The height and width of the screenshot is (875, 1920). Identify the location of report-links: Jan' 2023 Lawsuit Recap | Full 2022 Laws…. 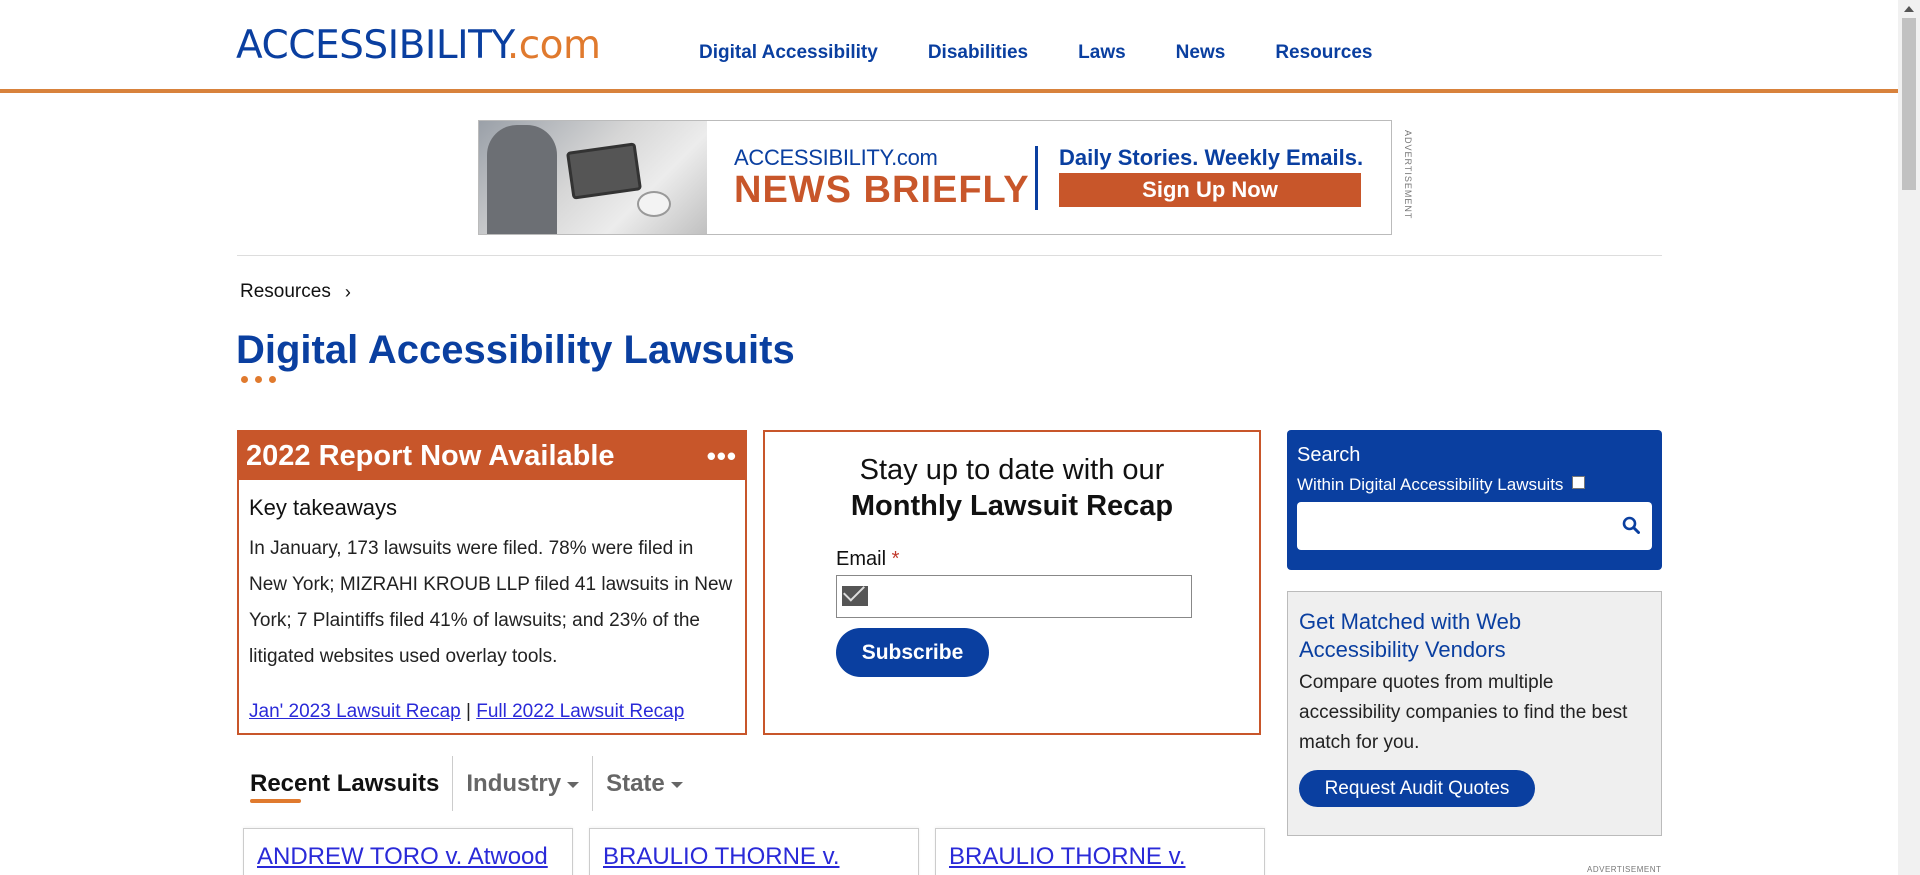
(497, 712).